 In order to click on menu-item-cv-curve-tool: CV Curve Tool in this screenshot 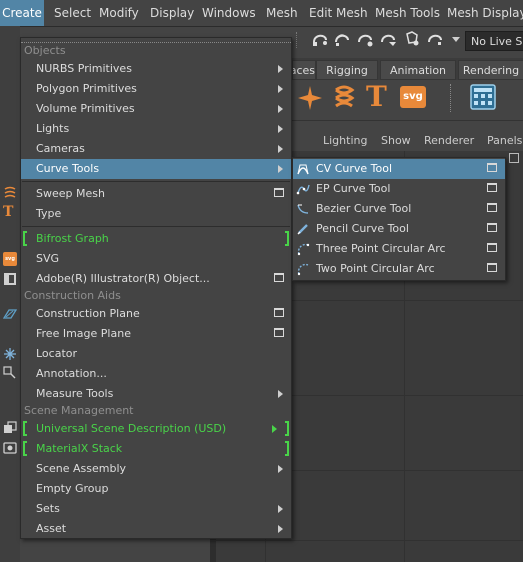, I will do `click(399, 169)`.